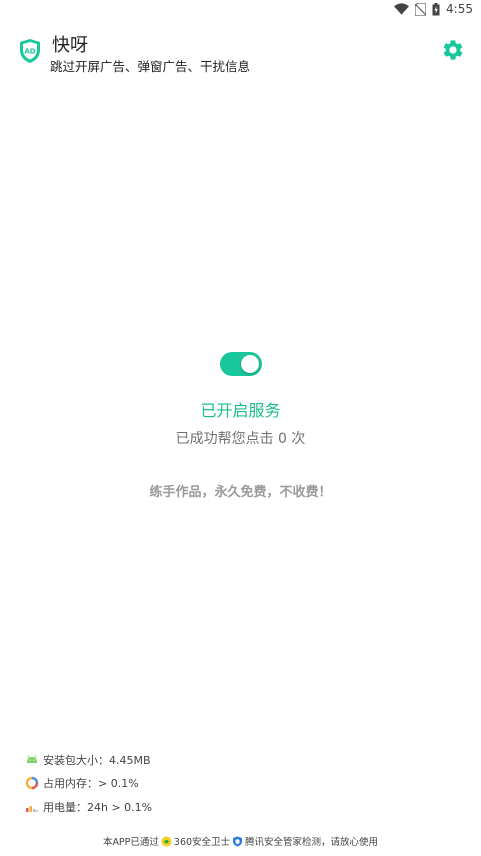 This screenshot has width=481, height=856. What do you see at coordinates (240, 410) in the screenshot?
I see `service-status-label: 已开启服务` at bounding box center [240, 410].